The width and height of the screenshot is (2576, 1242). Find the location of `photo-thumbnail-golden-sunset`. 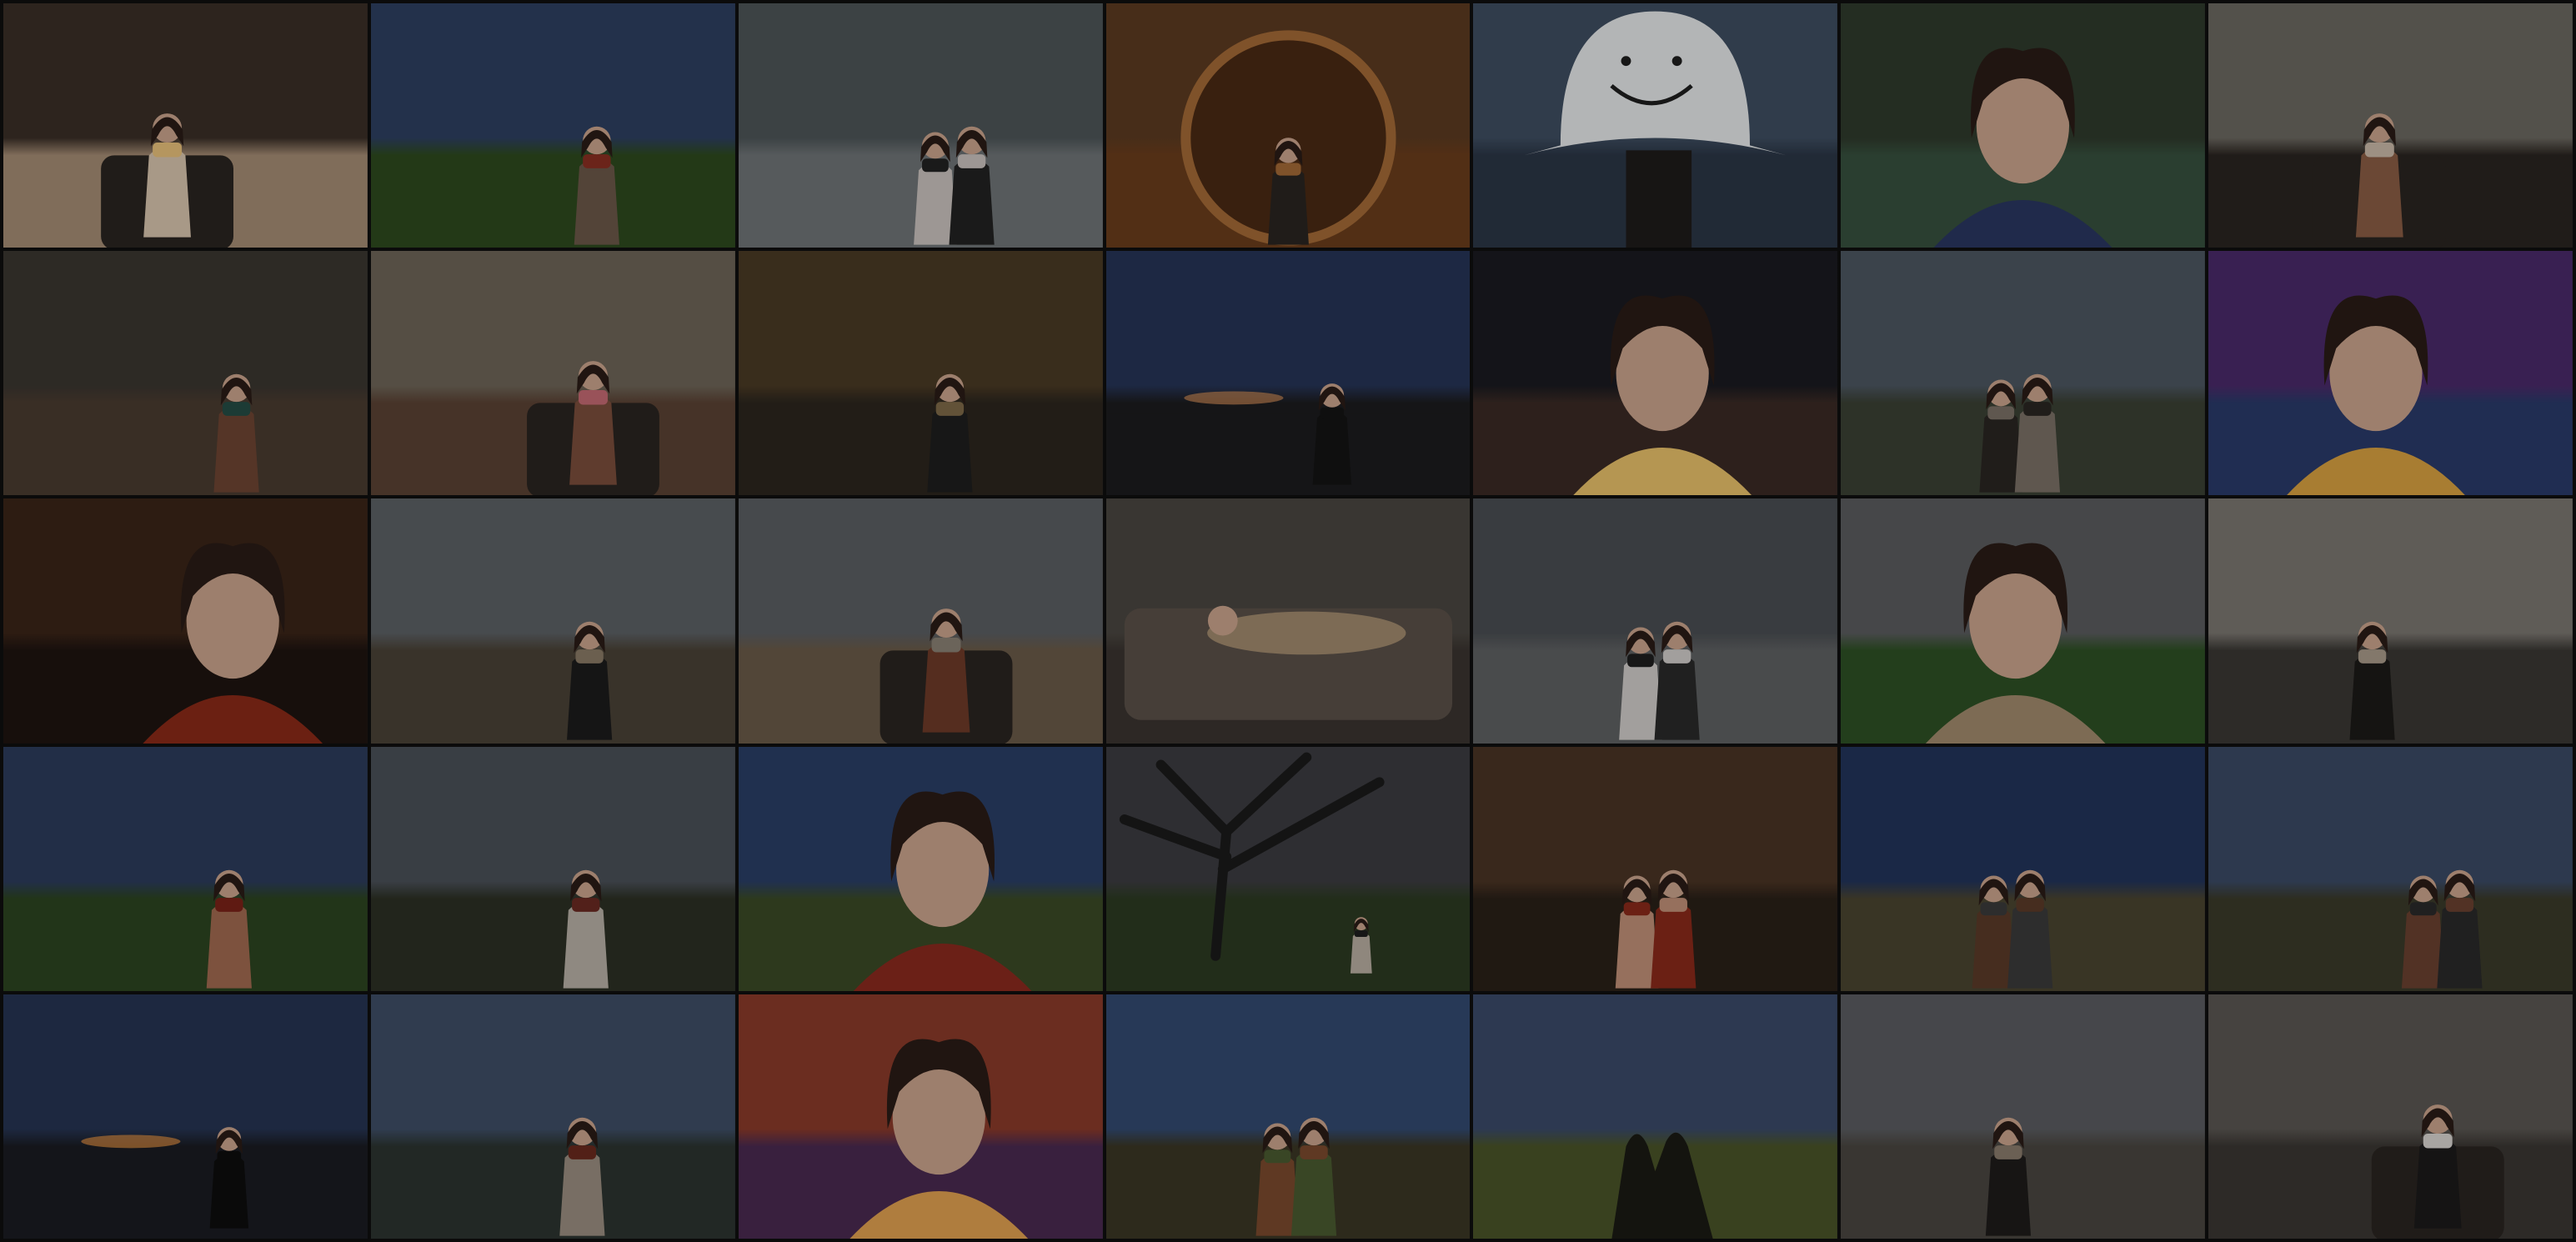

photo-thumbnail-golden-sunset is located at coordinates (185, 1116).